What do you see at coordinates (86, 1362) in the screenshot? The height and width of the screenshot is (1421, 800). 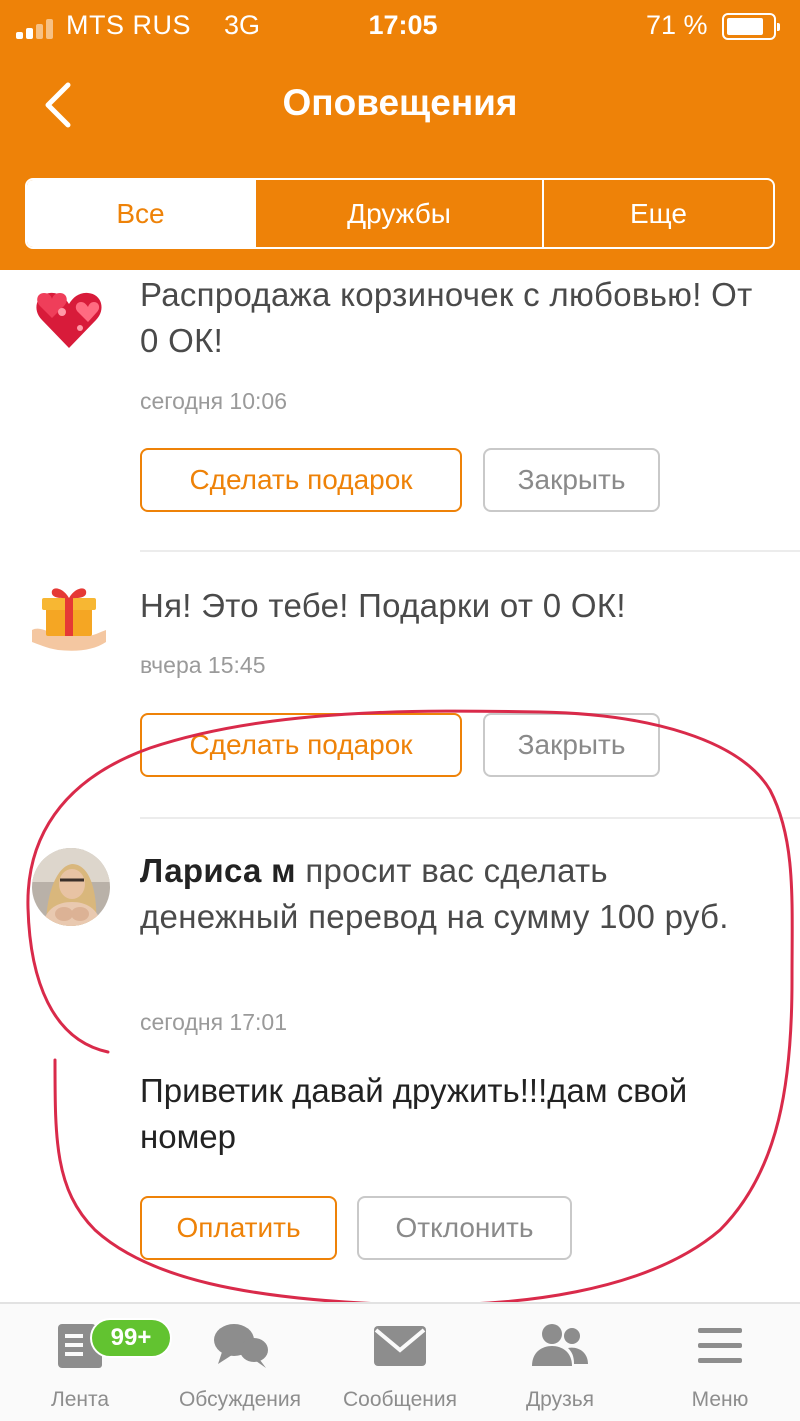 I see `nav-feed: 99+ Лента` at bounding box center [86, 1362].